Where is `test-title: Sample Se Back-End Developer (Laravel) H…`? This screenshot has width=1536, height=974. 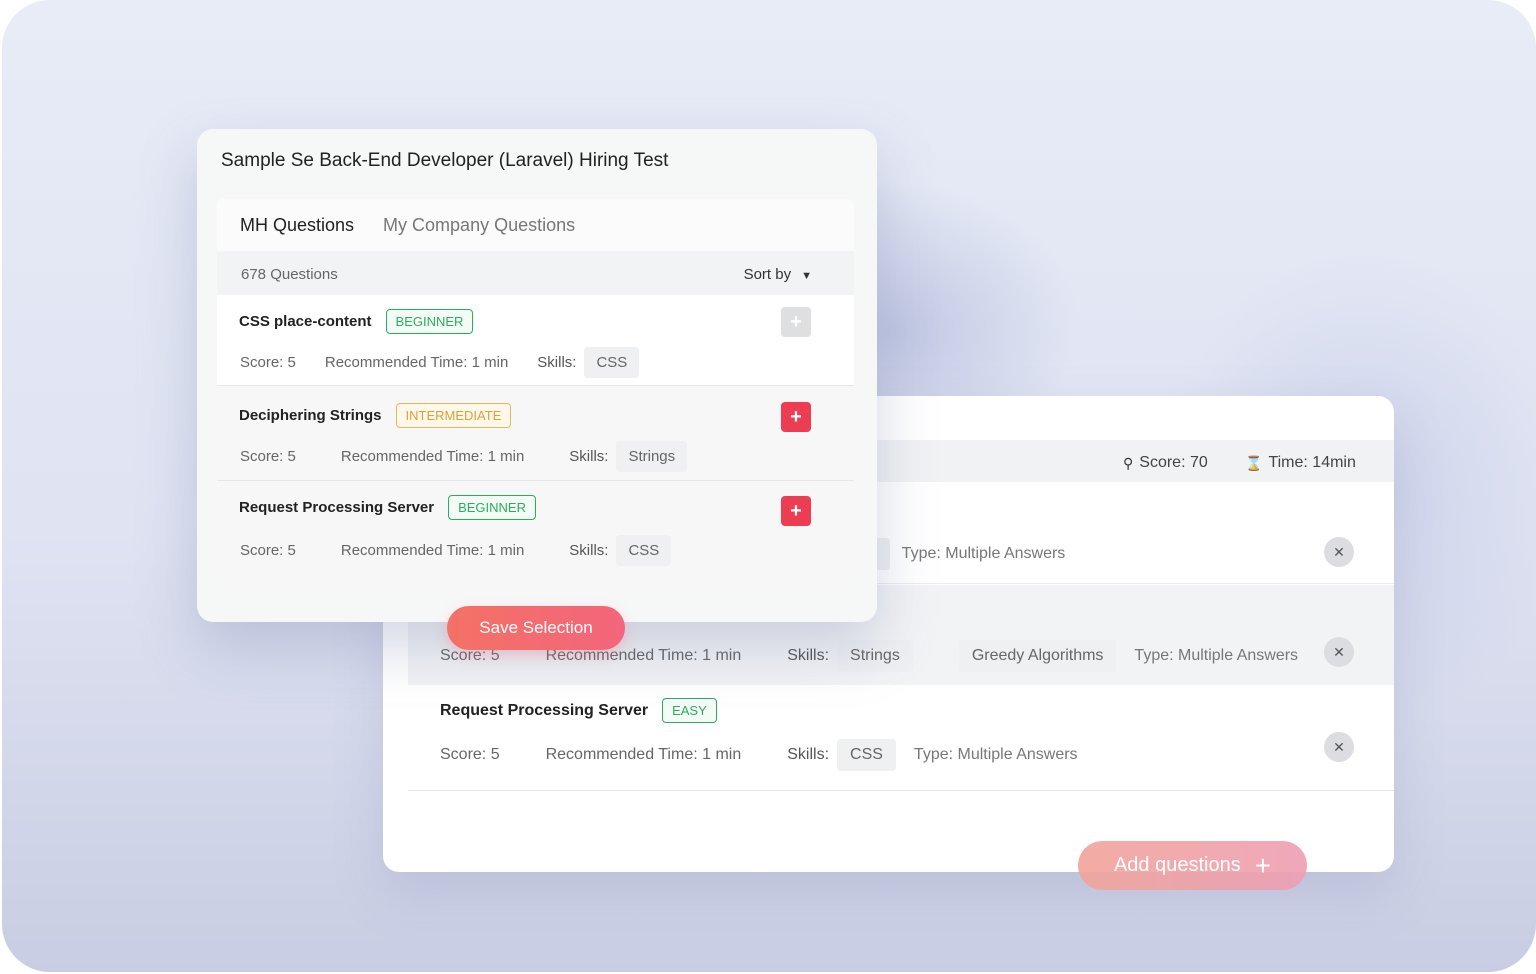
test-title: Sample Se Back-End Developer (Laravel) H… is located at coordinates (445, 160).